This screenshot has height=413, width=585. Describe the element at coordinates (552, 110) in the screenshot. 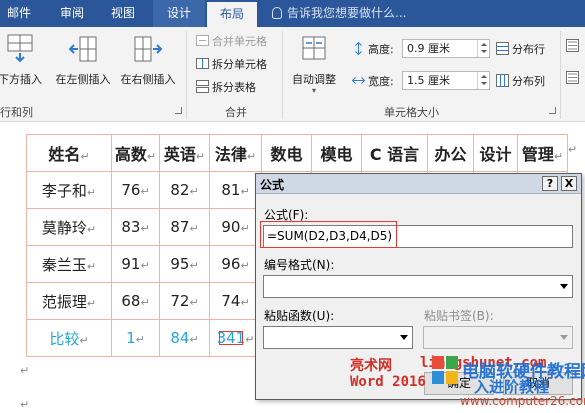

I see `cell-size-launcher-icon` at that location.